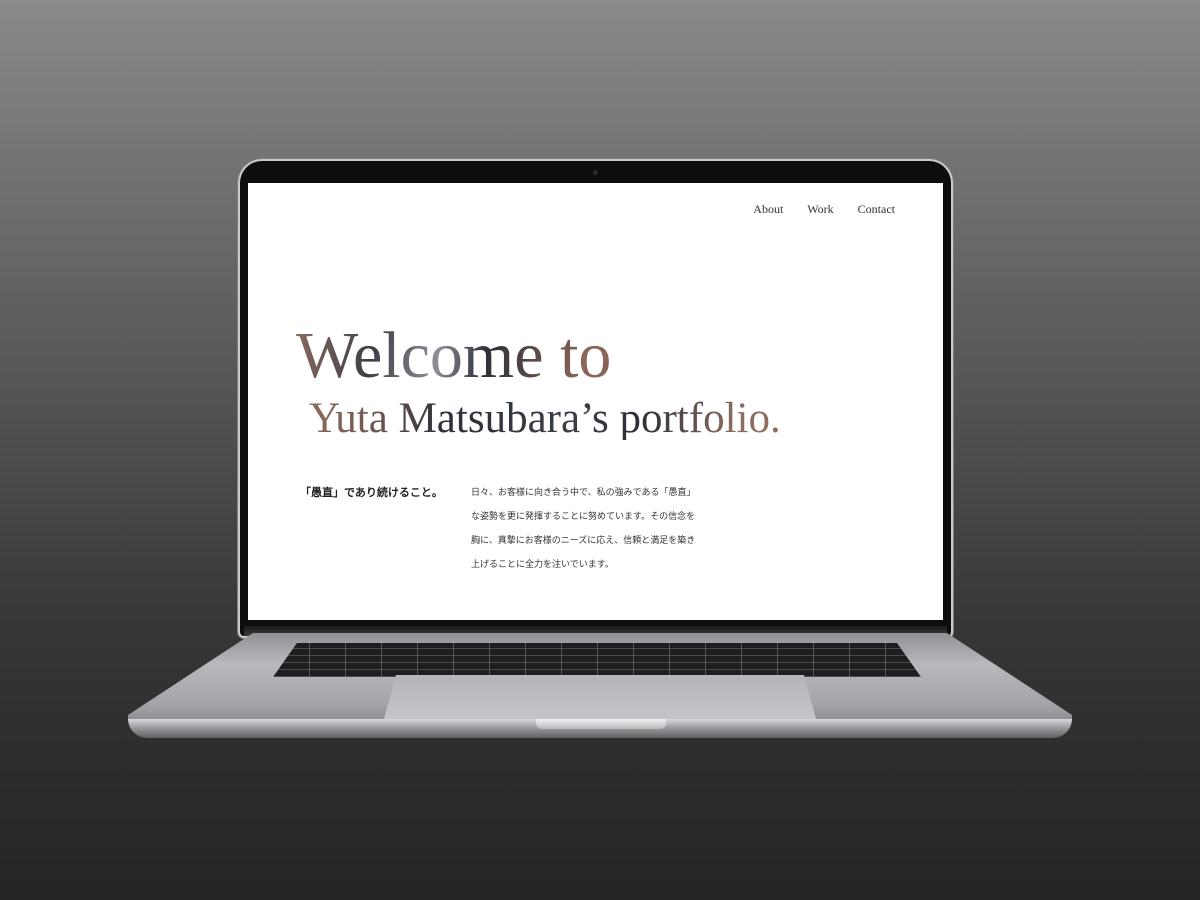  What do you see at coordinates (820, 209) in the screenshot?
I see `nav-work: Work` at bounding box center [820, 209].